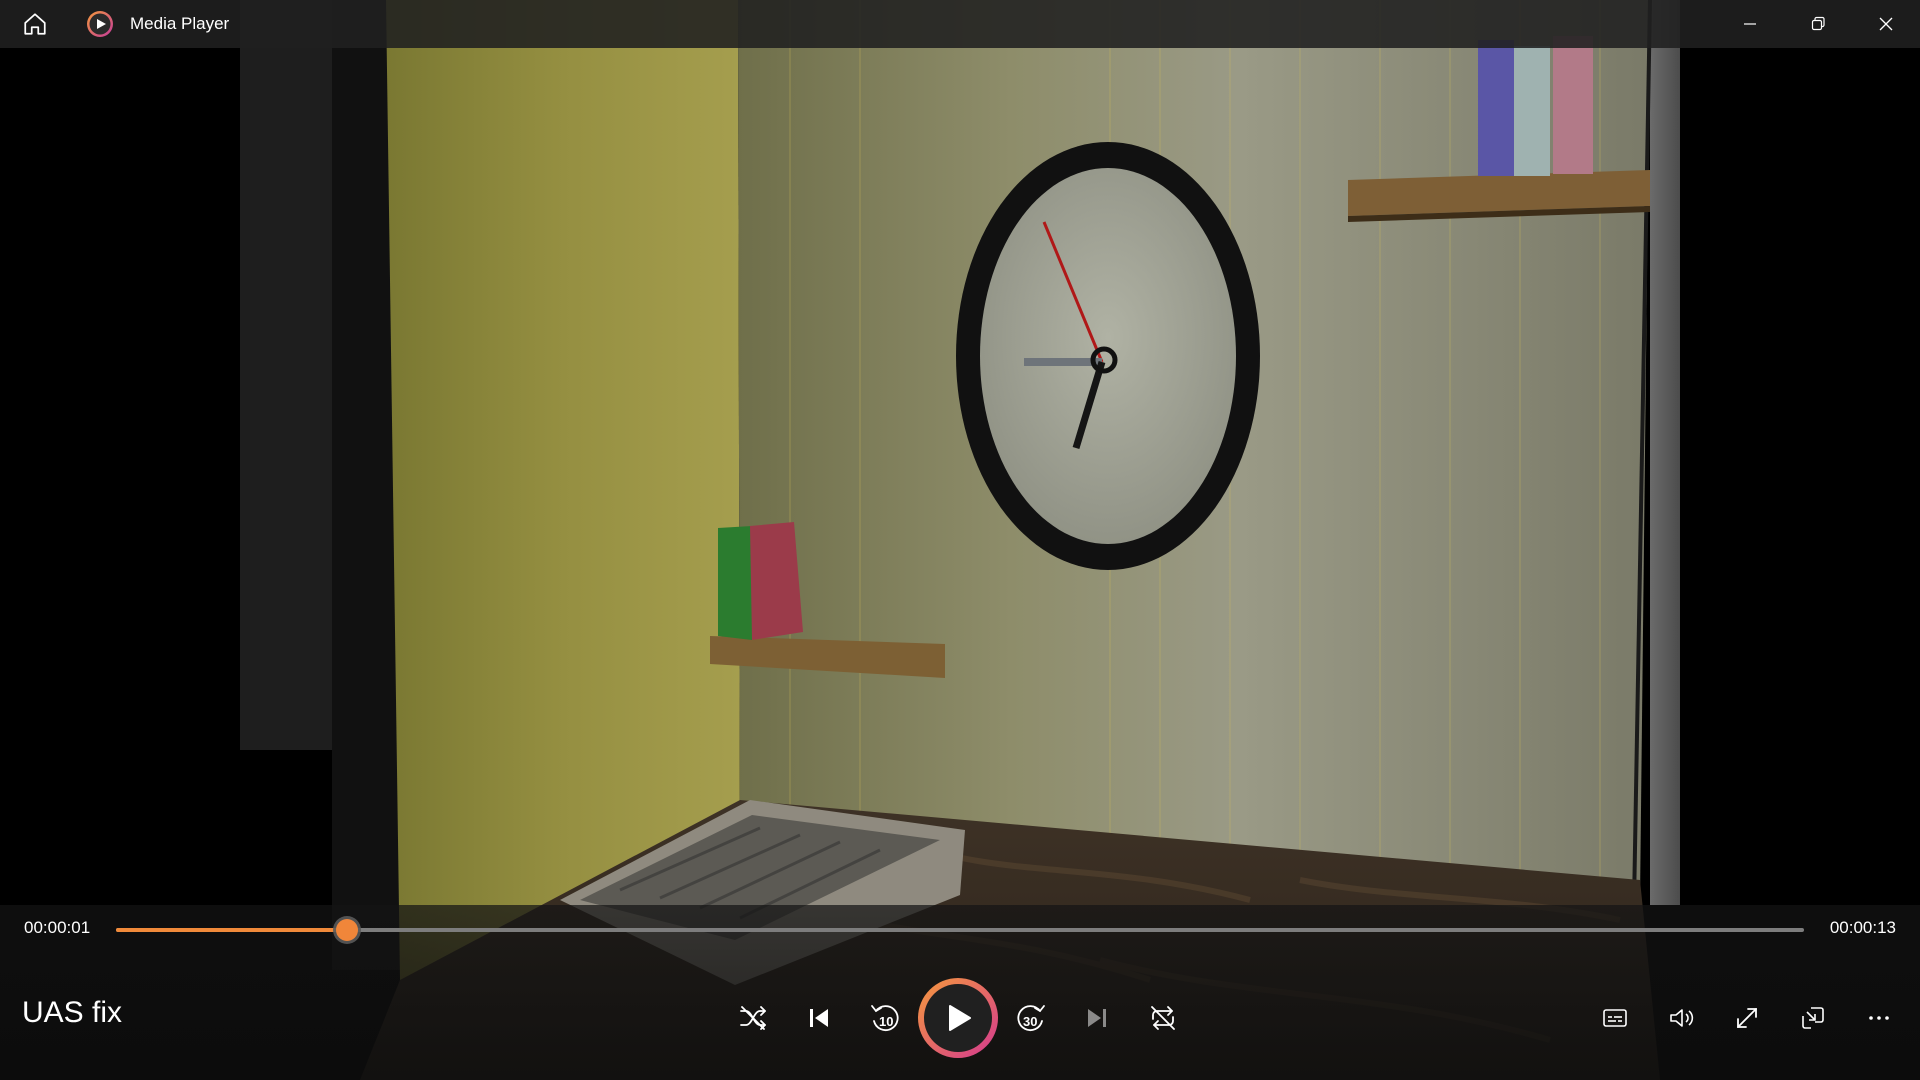  I want to click on captions-icon, so click(1615, 1018).